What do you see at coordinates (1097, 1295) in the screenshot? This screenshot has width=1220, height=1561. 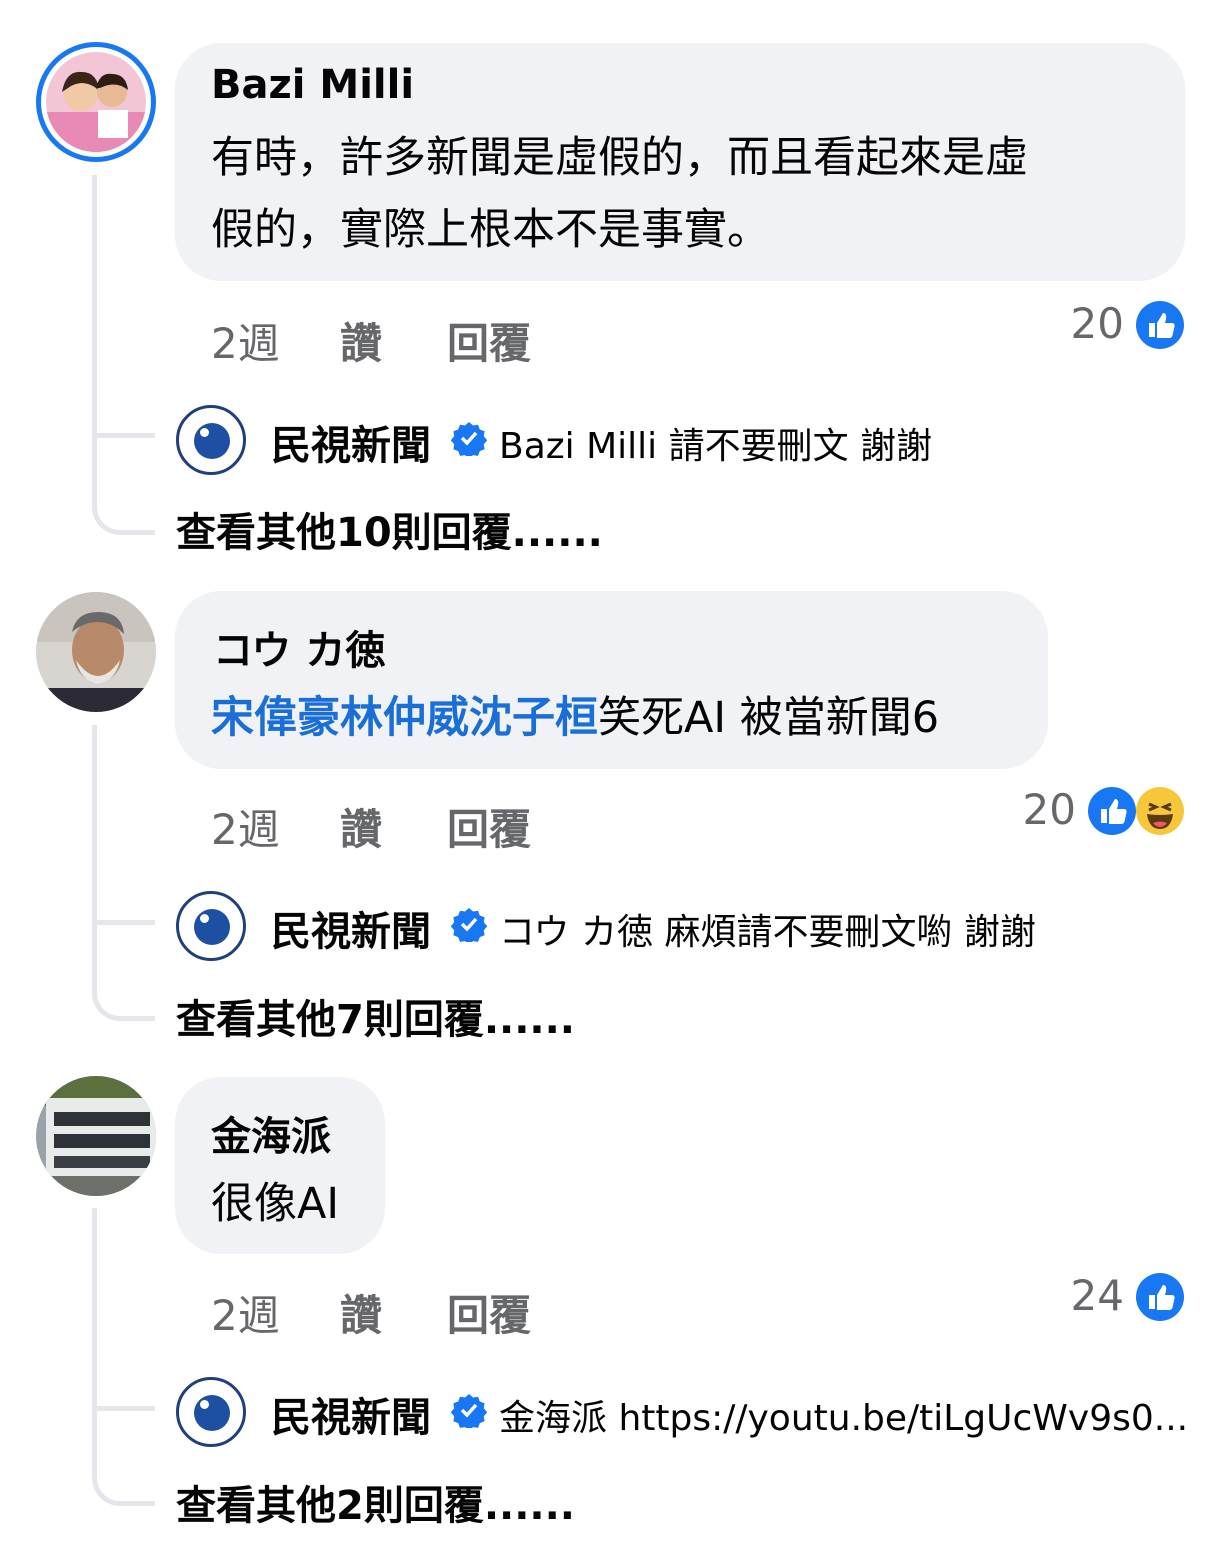 I see `reaction-count: 24` at bounding box center [1097, 1295].